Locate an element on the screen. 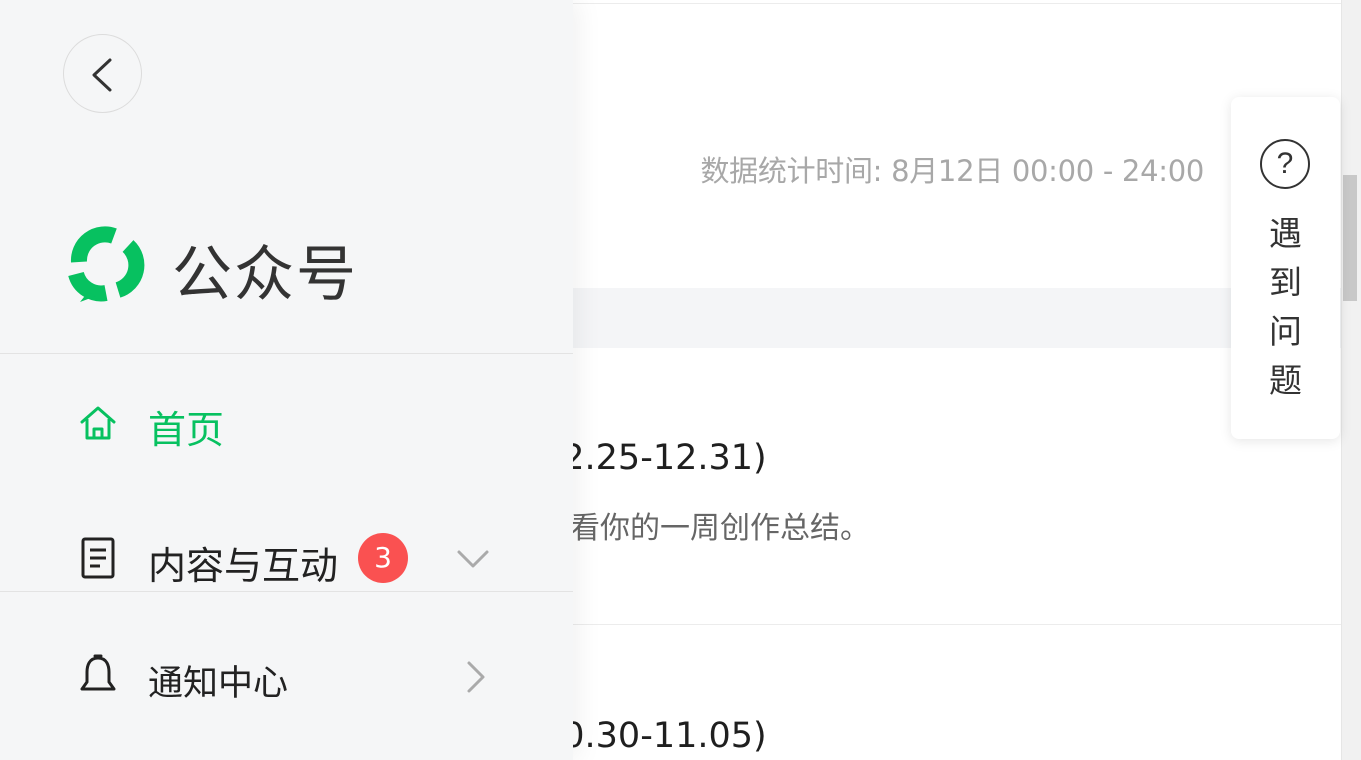 The width and height of the screenshot is (1361, 760). document-icon is located at coordinates (98, 558).